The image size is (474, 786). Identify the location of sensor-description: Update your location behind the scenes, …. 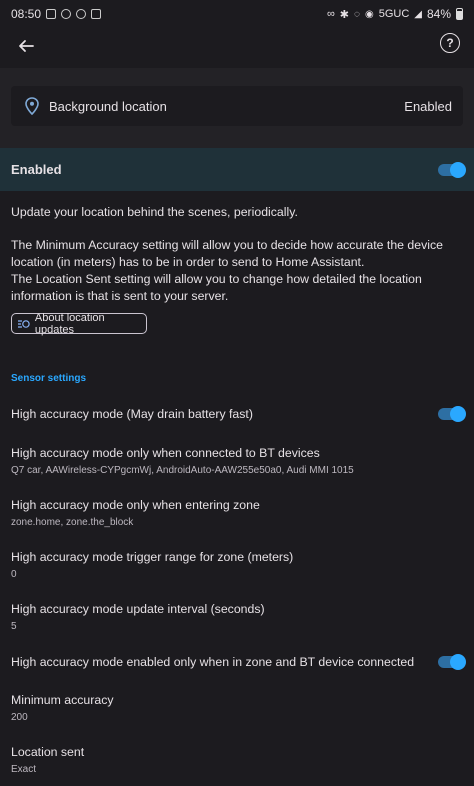
(231, 254).